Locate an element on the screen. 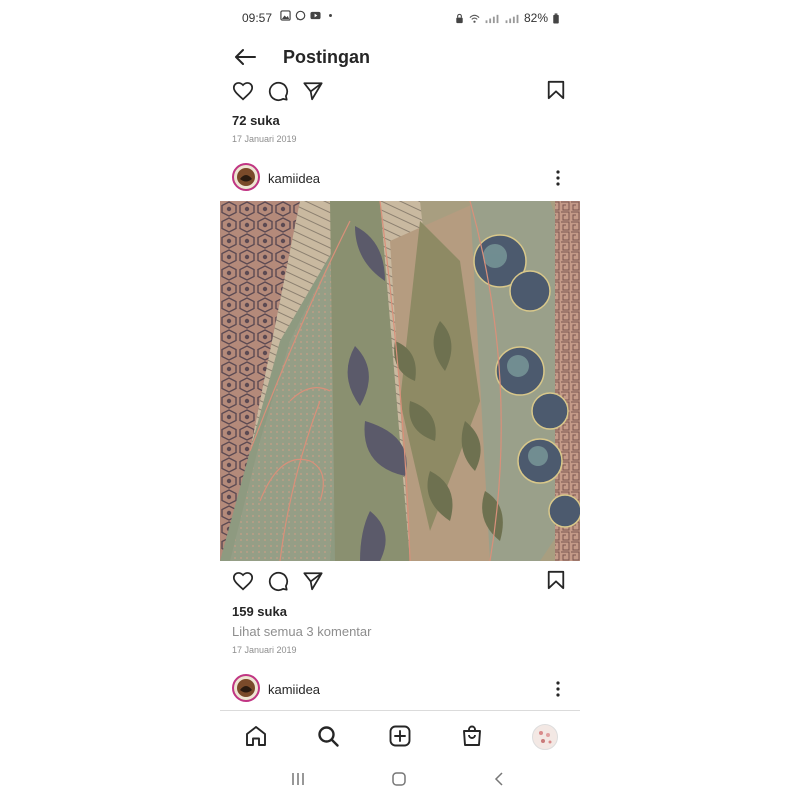 This screenshot has width=800, height=800. app-header: Postingan is located at coordinates (400, 58).